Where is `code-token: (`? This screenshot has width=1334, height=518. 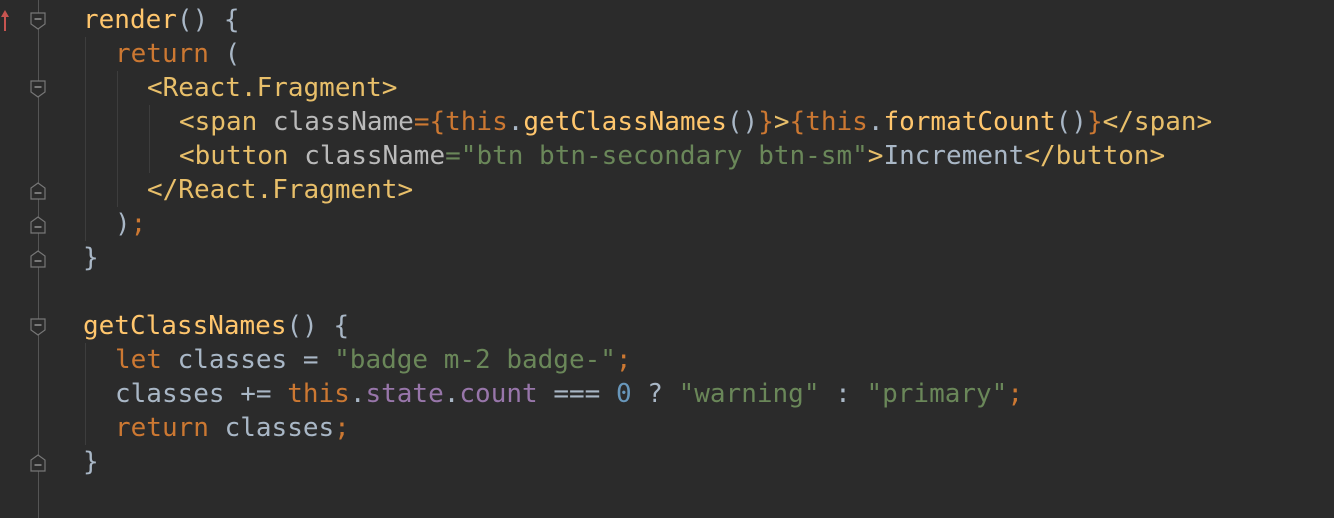
code-token: ( is located at coordinates (224, 54).